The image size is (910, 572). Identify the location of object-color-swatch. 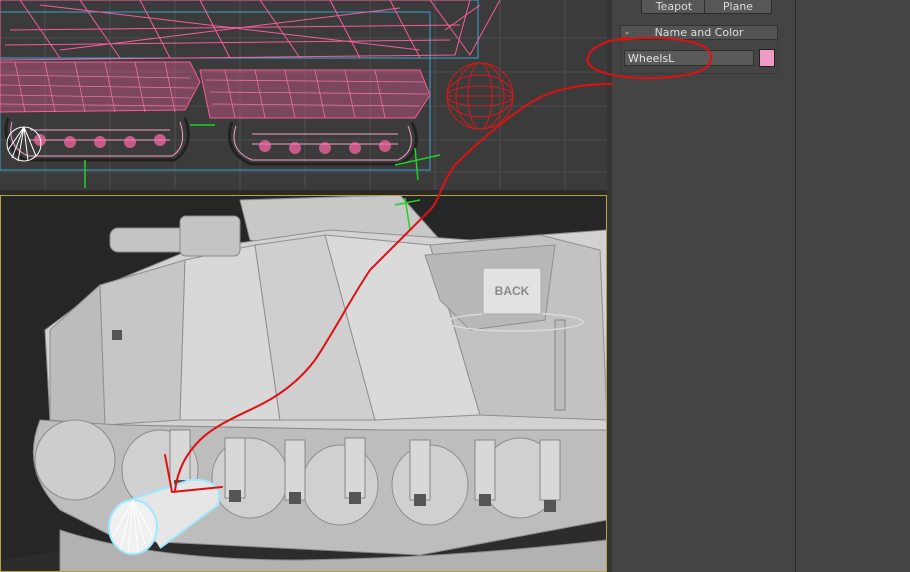
(767, 58).